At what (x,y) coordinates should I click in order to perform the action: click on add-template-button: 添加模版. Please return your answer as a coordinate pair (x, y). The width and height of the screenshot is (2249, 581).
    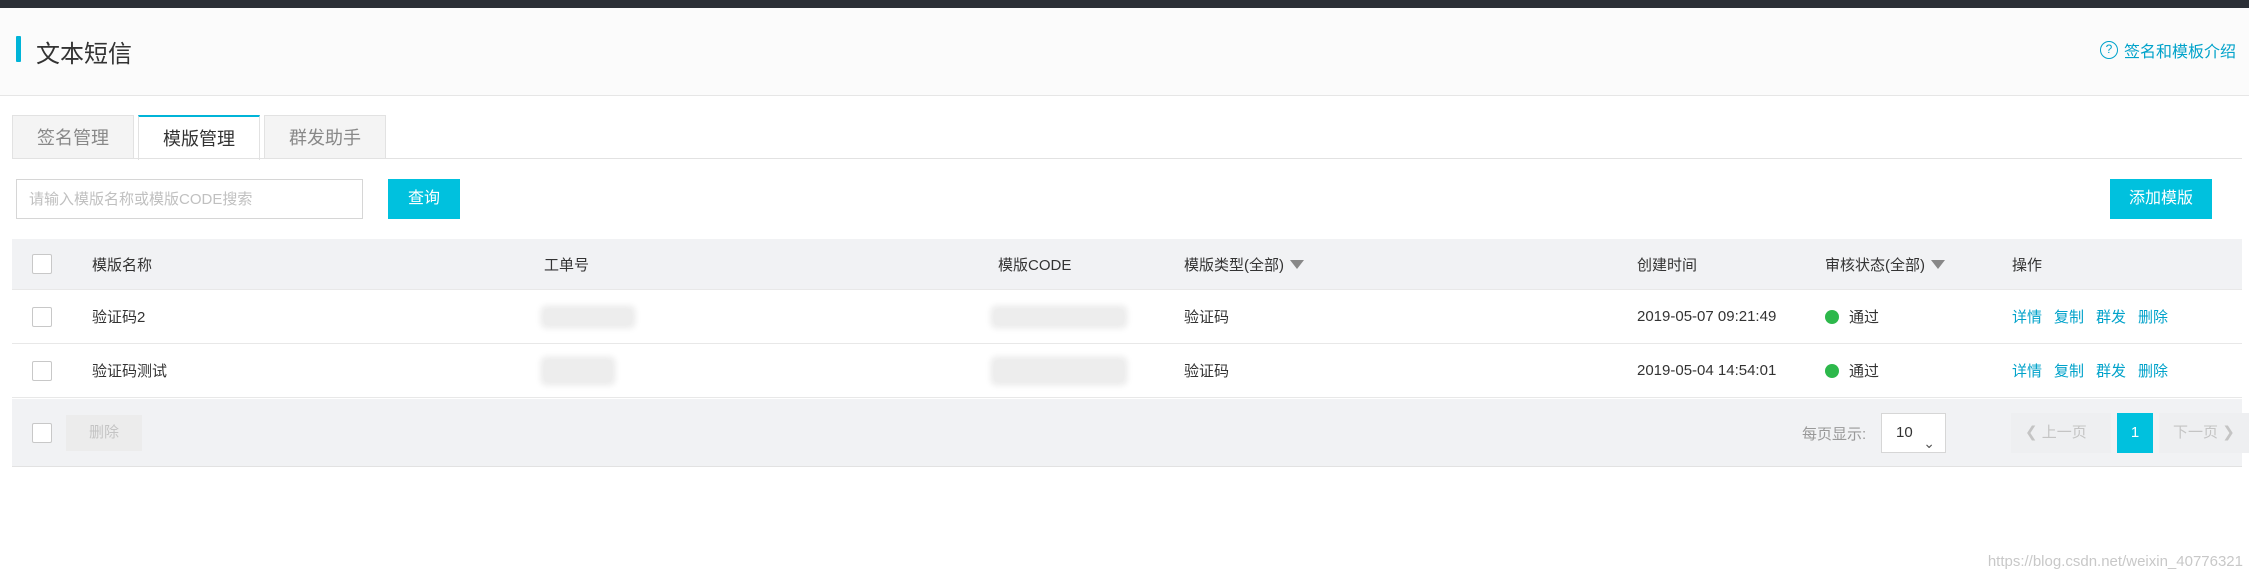
    Looking at the image, I should click on (2161, 199).